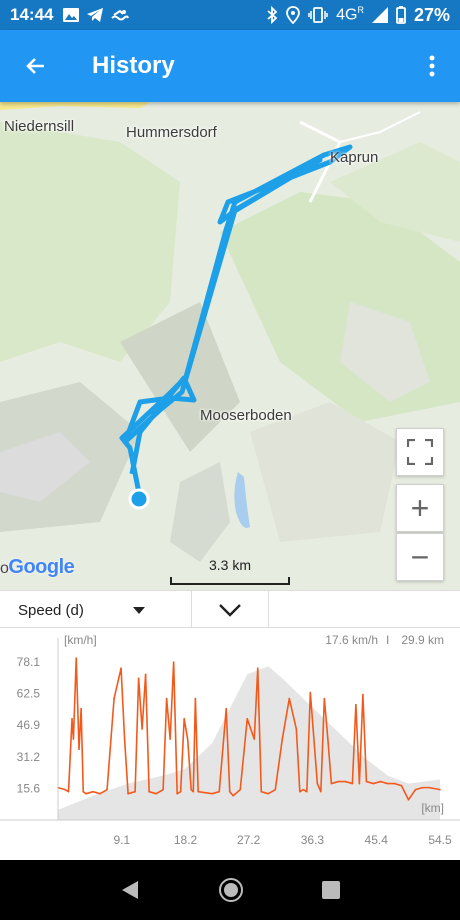 Image resolution: width=460 pixels, height=920 pixels. Describe the element at coordinates (171, 132) in the screenshot. I see `place-label-hummersdorf: Hummersdorf` at that location.